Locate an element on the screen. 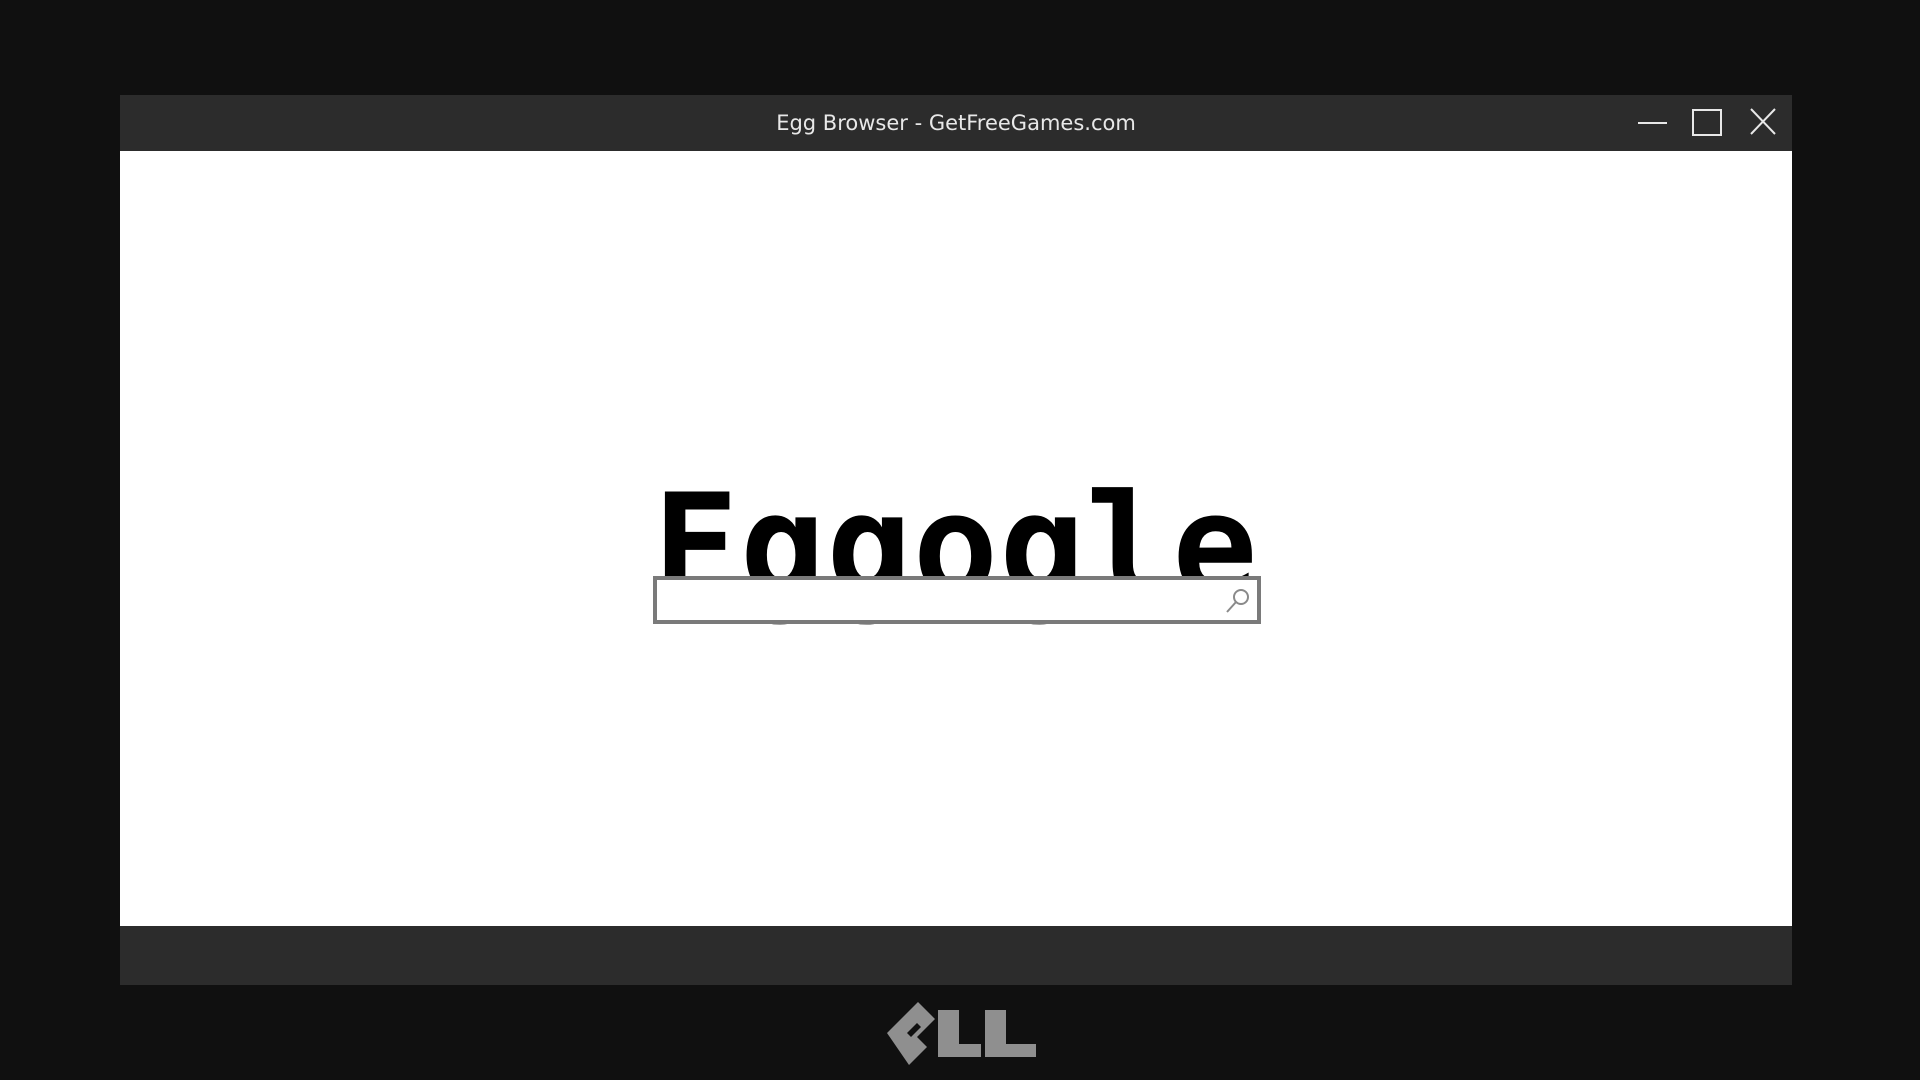 The width and height of the screenshot is (1920, 1080). close-button is located at coordinates (1765, 123).